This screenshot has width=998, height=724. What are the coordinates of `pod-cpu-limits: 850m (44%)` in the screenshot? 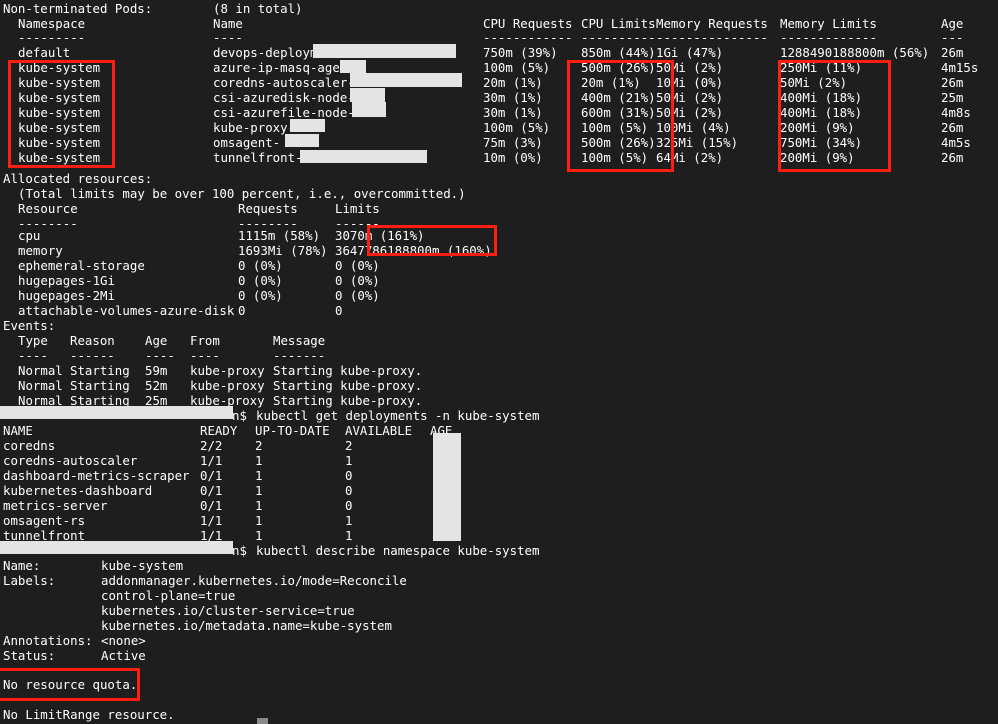 It's located at (618, 52).